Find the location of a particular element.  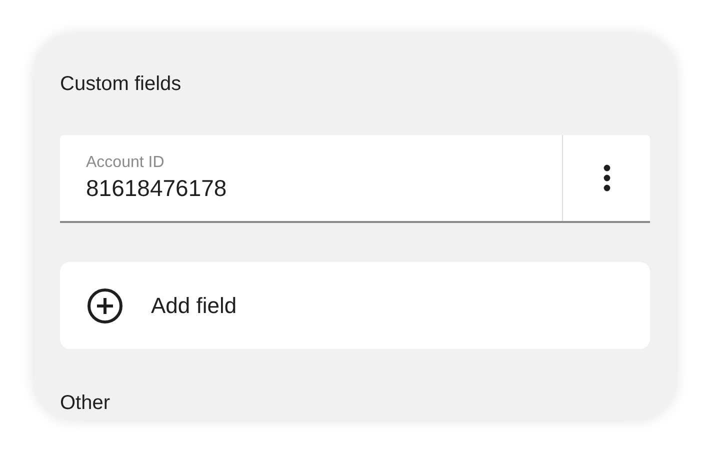

section-heading: Custom fields is located at coordinates (121, 84).